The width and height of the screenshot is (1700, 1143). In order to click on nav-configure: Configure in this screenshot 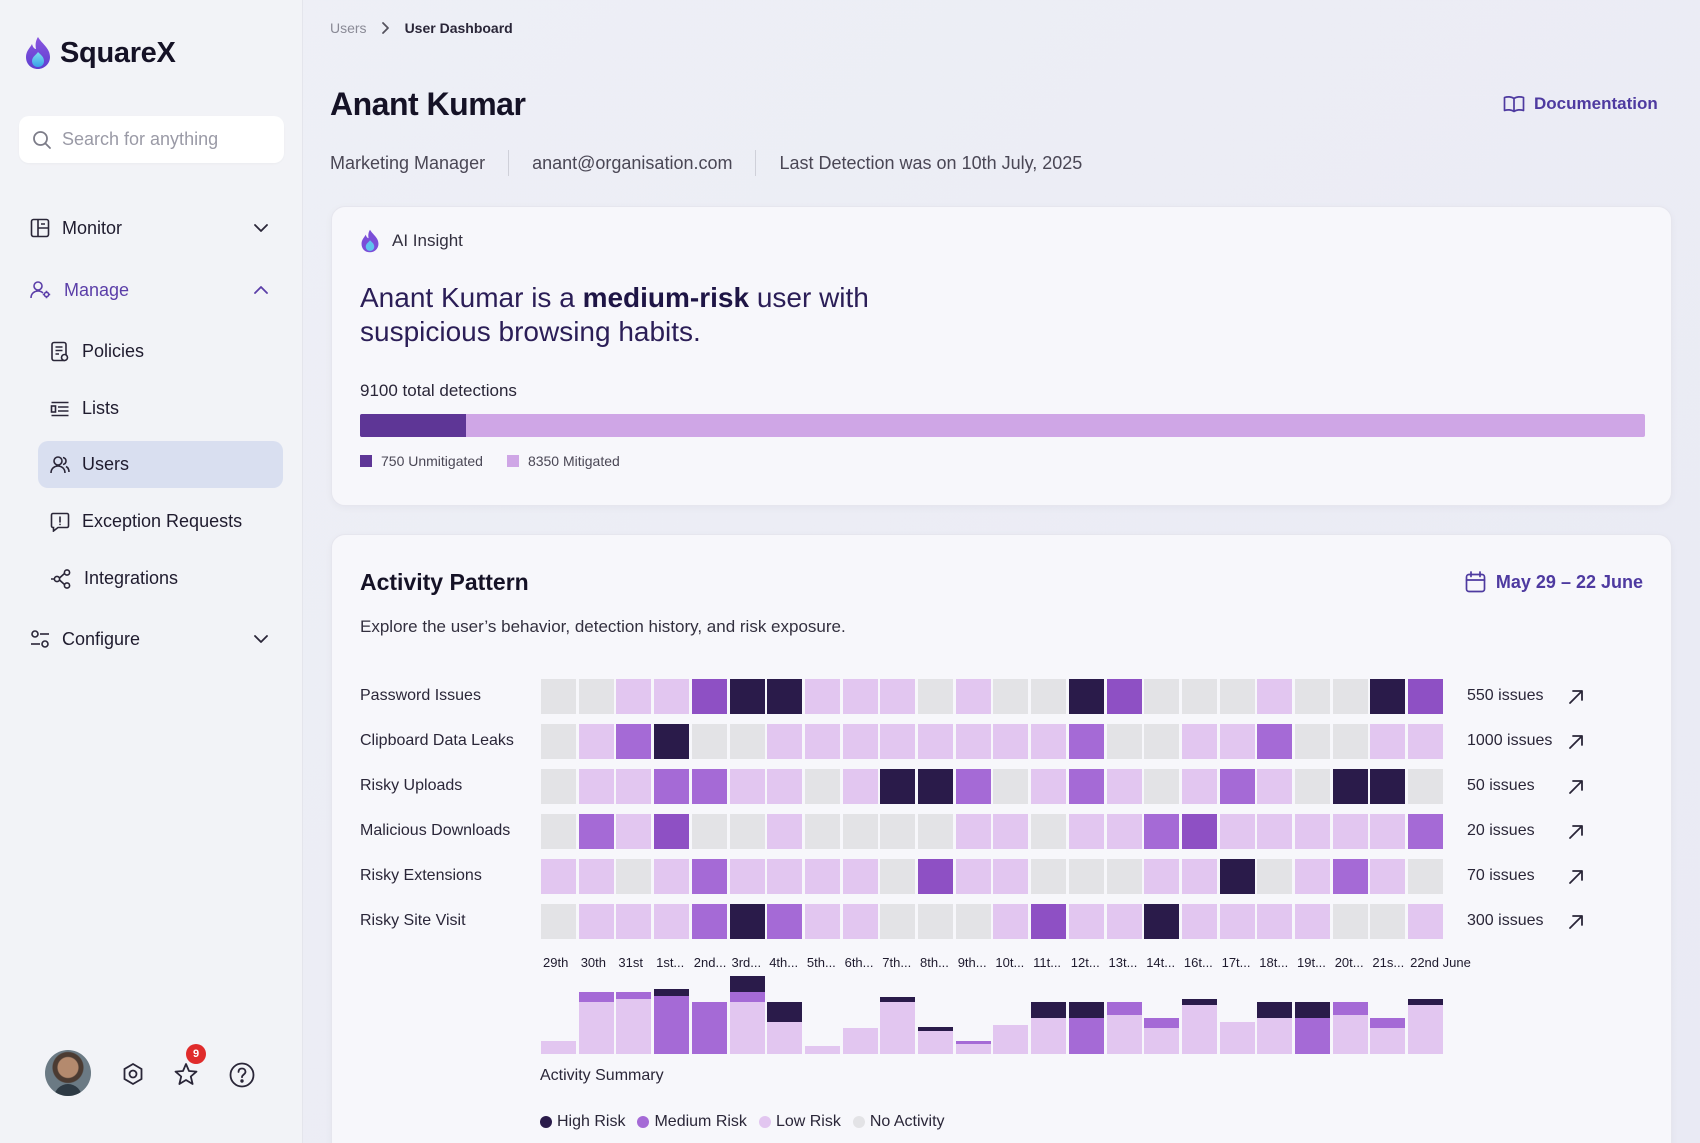, I will do `click(150, 639)`.